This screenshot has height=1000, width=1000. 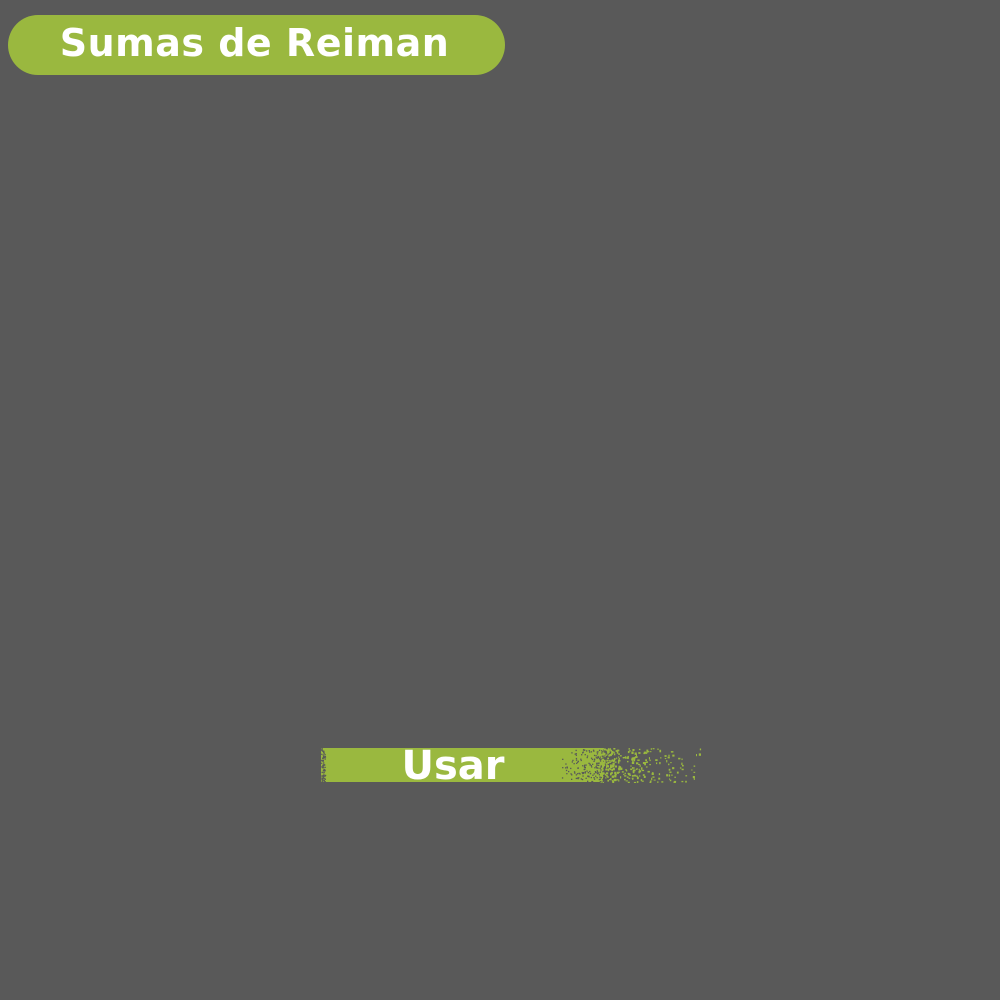 I want to click on use-button-label: Usar, so click(x=453, y=766).